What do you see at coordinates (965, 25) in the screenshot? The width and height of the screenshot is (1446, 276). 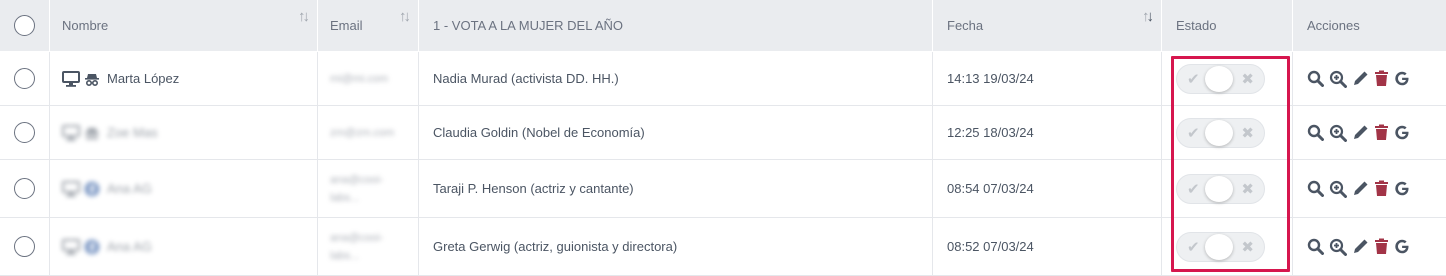 I see `header-fecha-label: Fecha` at bounding box center [965, 25].